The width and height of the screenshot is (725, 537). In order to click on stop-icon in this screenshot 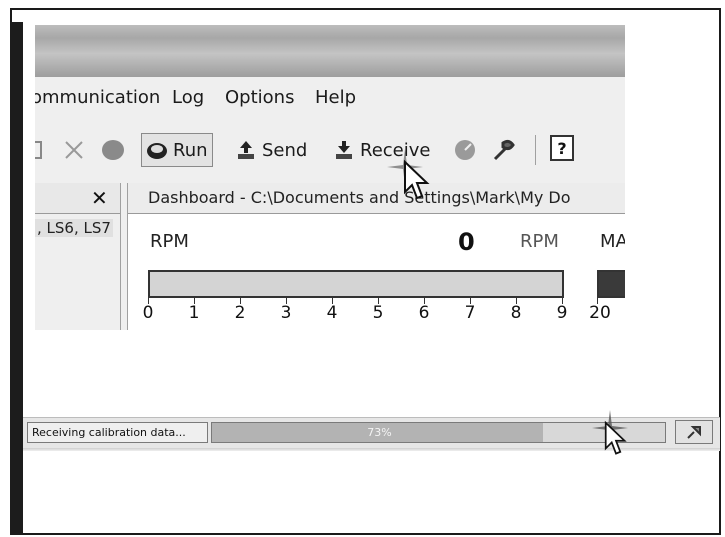, I will do `click(113, 150)`.